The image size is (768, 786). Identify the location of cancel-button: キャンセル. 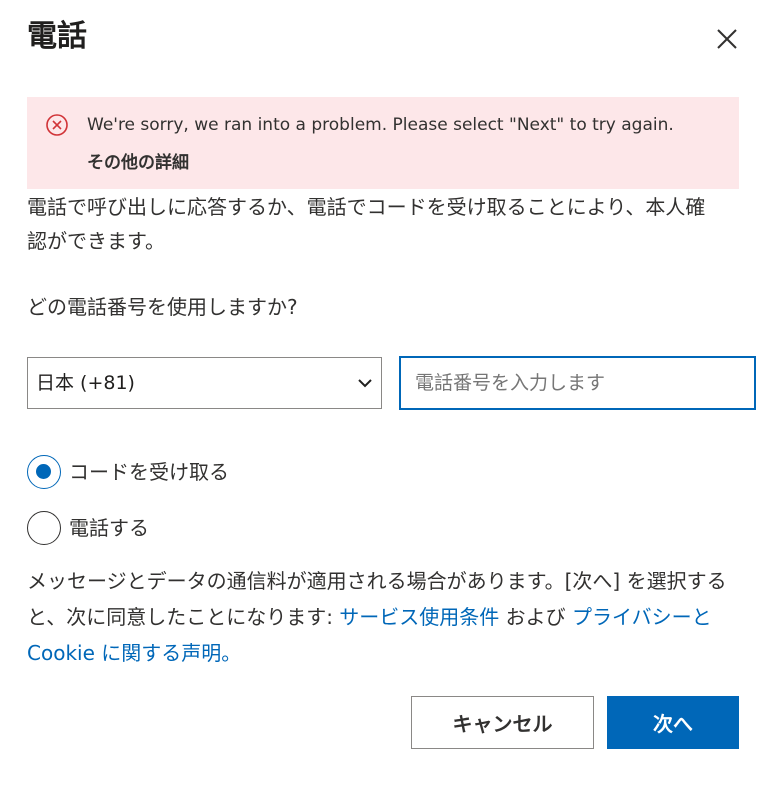
(502, 722).